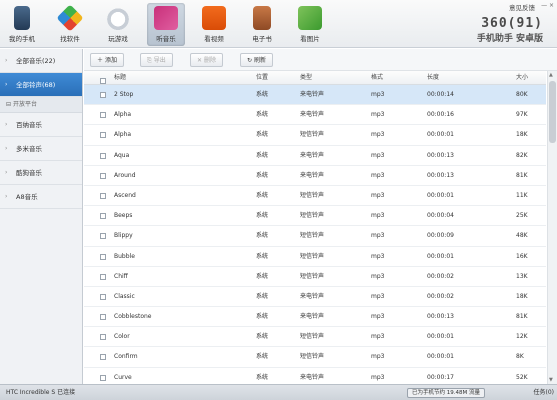 This screenshot has width=557, height=400. What do you see at coordinates (520, 357) in the screenshot?
I see `cell-size: 8K` at bounding box center [520, 357].